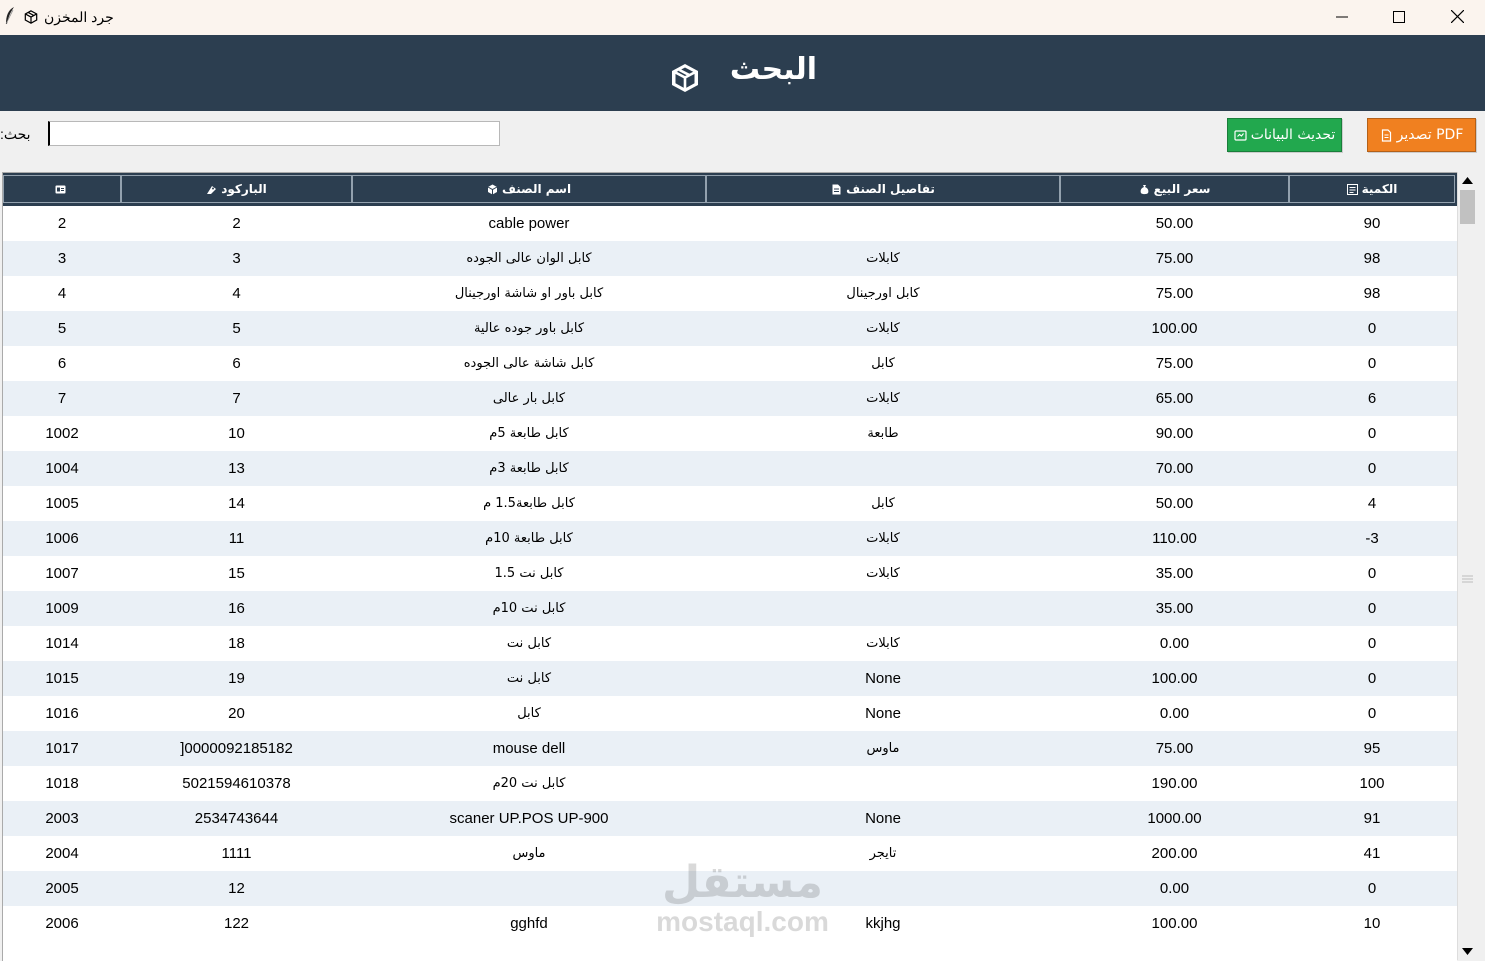 This screenshot has width=1485, height=961. What do you see at coordinates (15, 134) in the screenshot?
I see `search-label: :بحث` at bounding box center [15, 134].